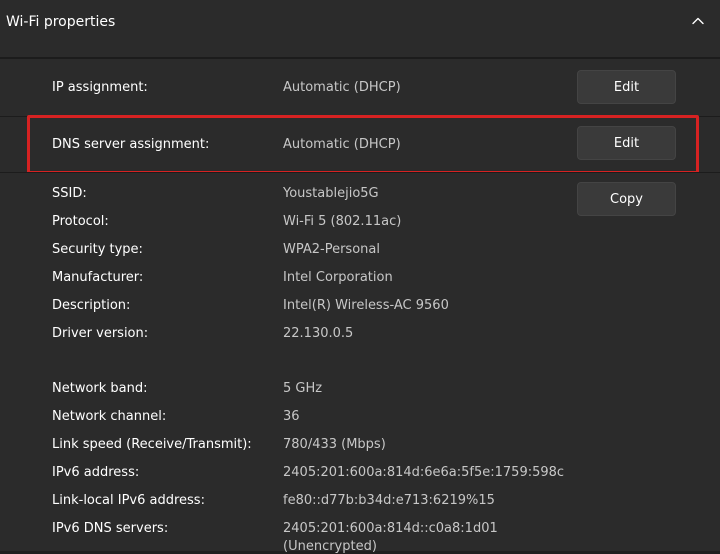  Describe the element at coordinates (109, 416) in the screenshot. I see `prop-label: Network channel:` at that location.